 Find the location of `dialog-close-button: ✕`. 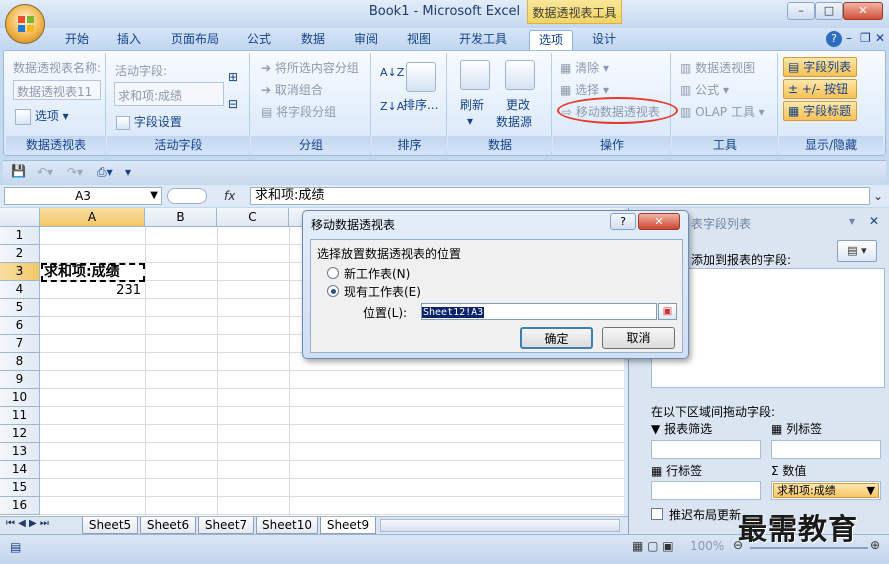

dialog-close-button: ✕ is located at coordinates (659, 221).